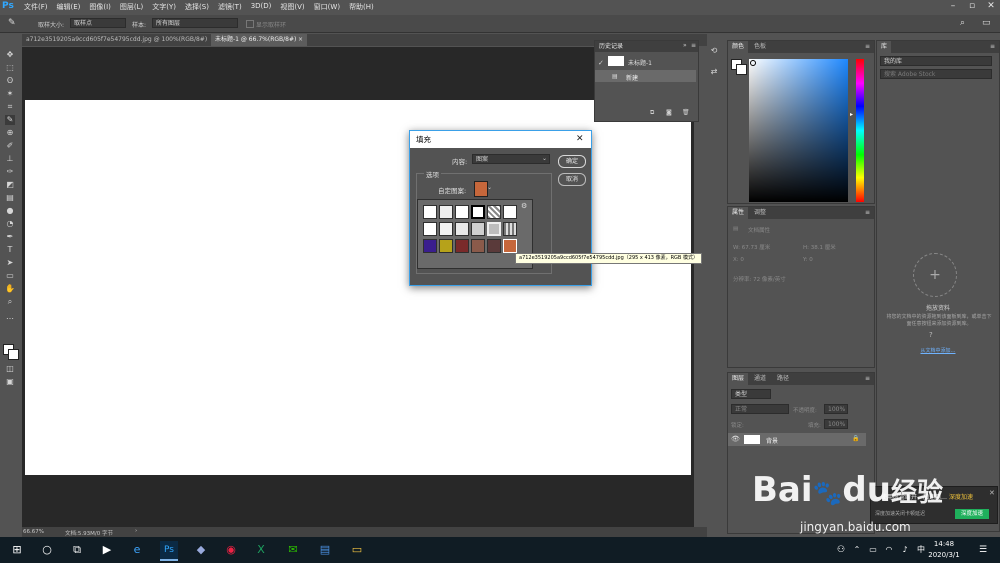 The height and width of the screenshot is (563, 1000). What do you see at coordinates (640, 62) in the screenshot?
I see `snapshot-name: 未标题-1` at bounding box center [640, 62].